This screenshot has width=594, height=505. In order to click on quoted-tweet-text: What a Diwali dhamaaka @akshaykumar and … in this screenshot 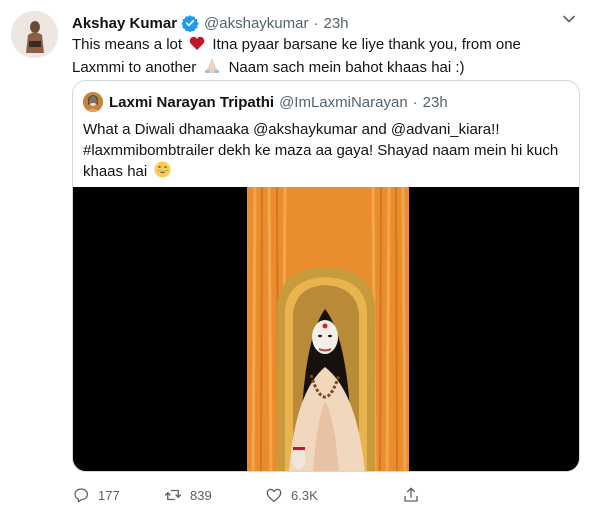, I will do `click(323, 151)`.